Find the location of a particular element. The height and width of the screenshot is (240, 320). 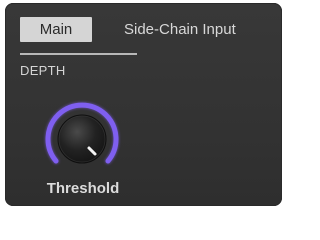

knob-body is located at coordinates (82, 139).